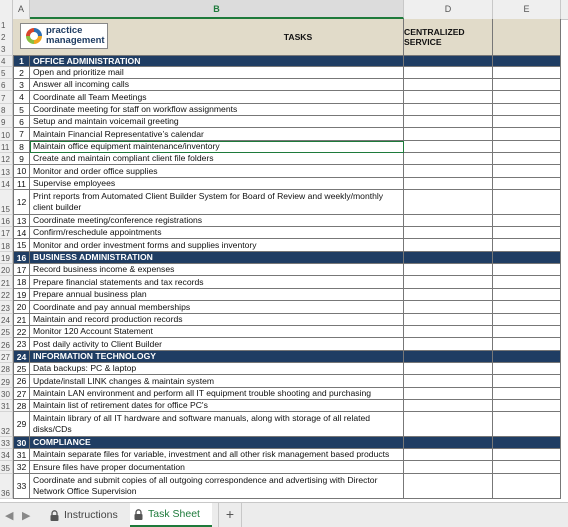 Image resolution: width=568 pixels, height=527 pixels. I want to click on row-number: 7, so click(6, 97).